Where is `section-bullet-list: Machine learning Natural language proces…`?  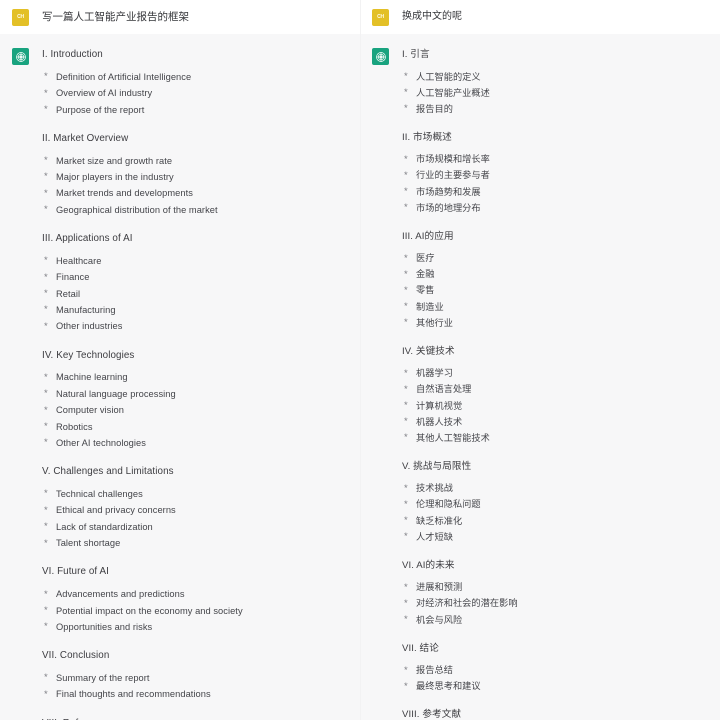
section-bullet-list: Machine learning Natural language proces… is located at coordinates (197, 410).